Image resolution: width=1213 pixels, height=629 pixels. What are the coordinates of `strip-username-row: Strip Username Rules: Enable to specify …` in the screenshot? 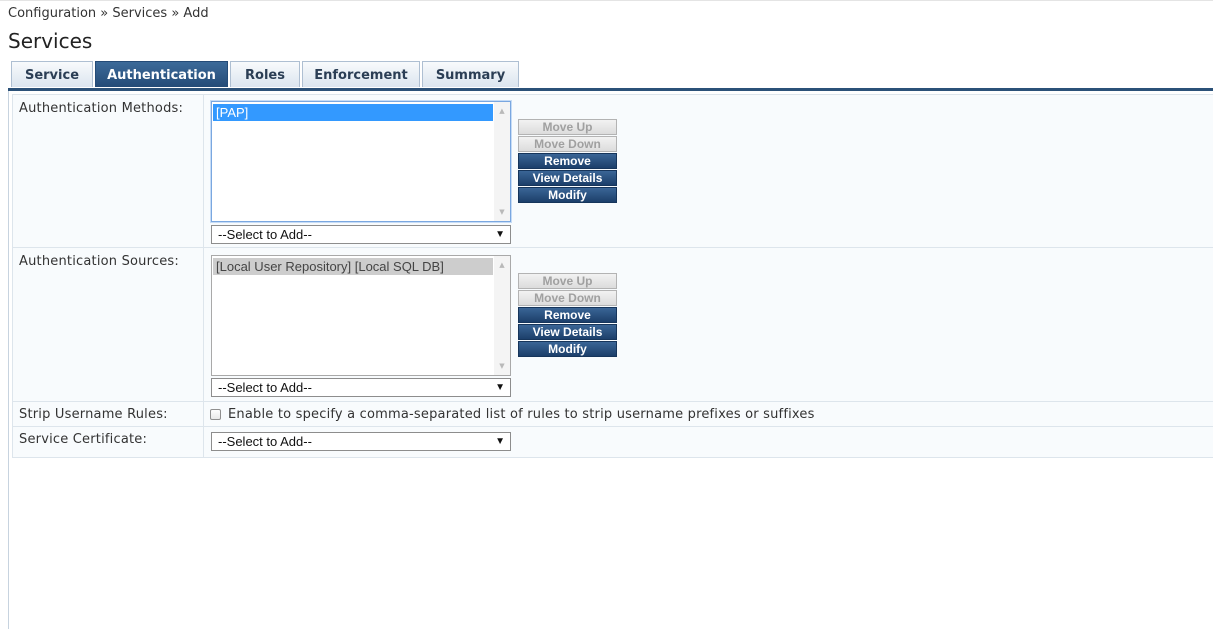 It's located at (612, 414).